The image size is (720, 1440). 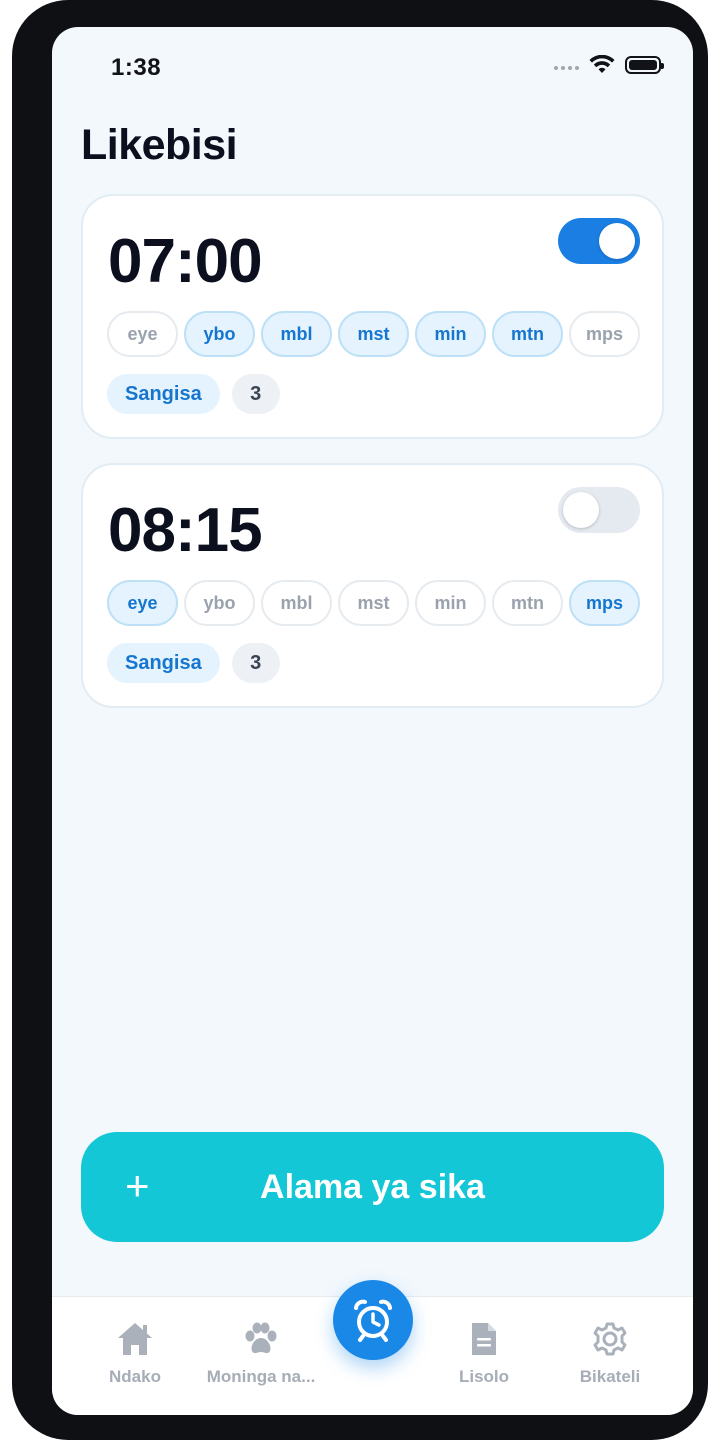 I want to click on add-alarm-button: + Alama ya sika, so click(x=372, y=1187).